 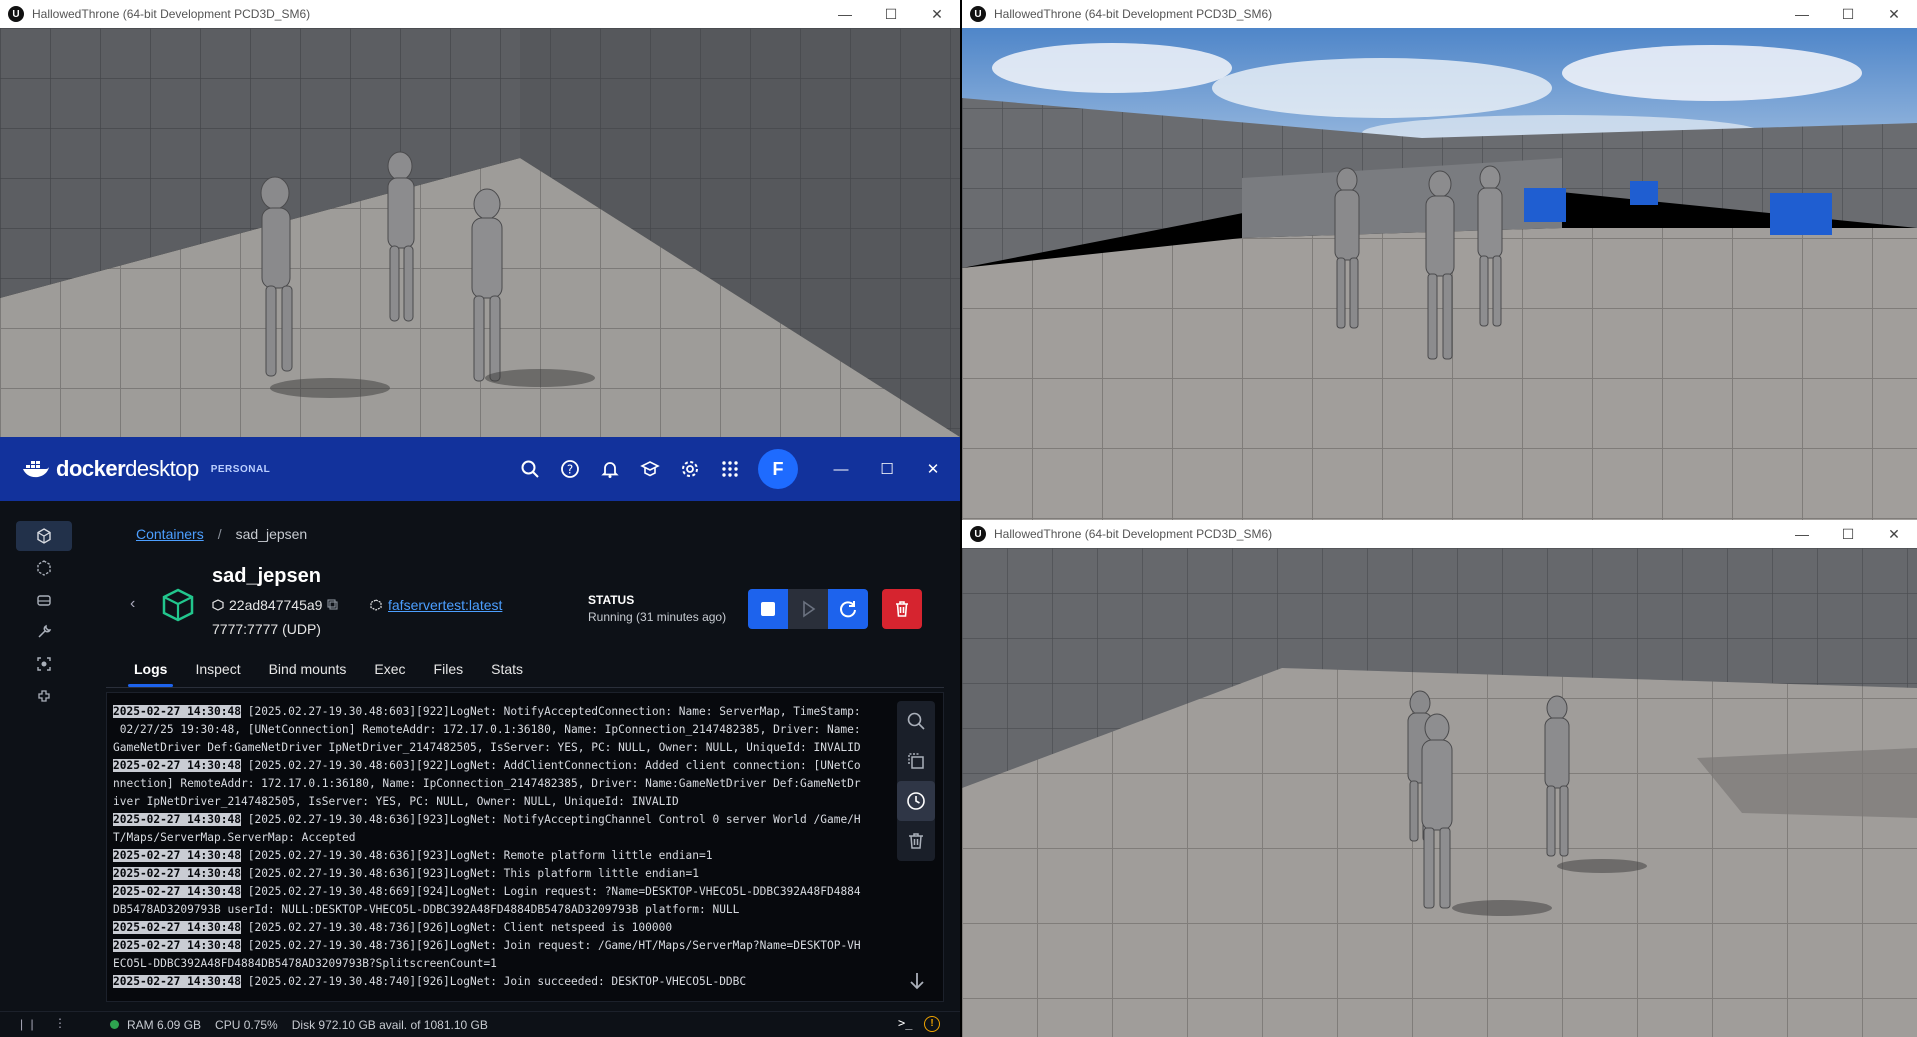 What do you see at coordinates (240, 469) in the screenshot?
I see `plan-badge: PERSONAL` at bounding box center [240, 469].